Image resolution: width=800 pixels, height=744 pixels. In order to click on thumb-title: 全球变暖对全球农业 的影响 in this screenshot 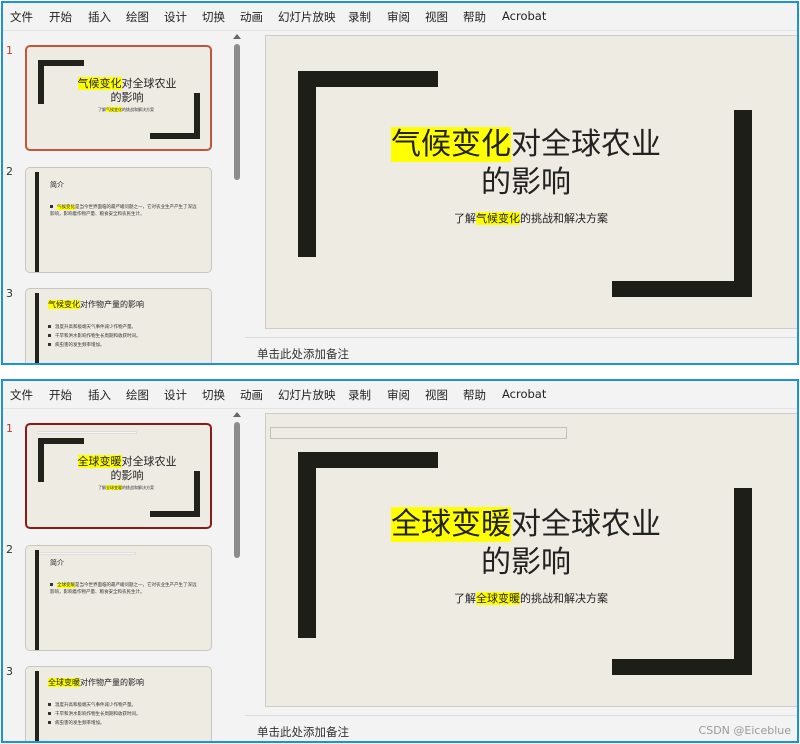, I will do `click(127, 469)`.